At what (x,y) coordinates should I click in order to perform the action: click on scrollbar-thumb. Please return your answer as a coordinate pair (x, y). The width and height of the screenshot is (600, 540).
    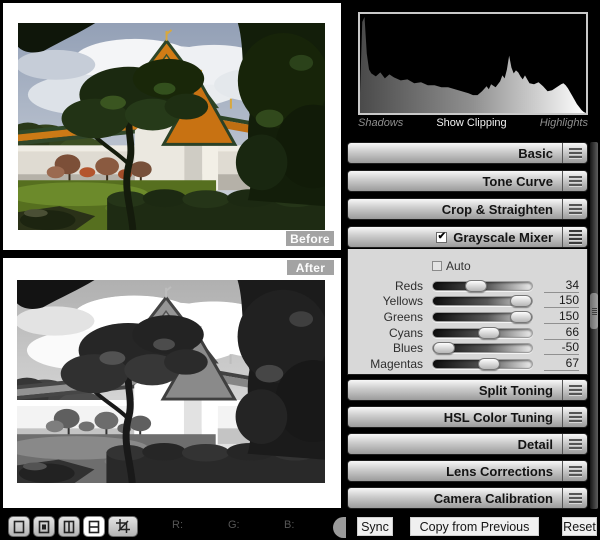
    Looking at the image, I should click on (594, 311).